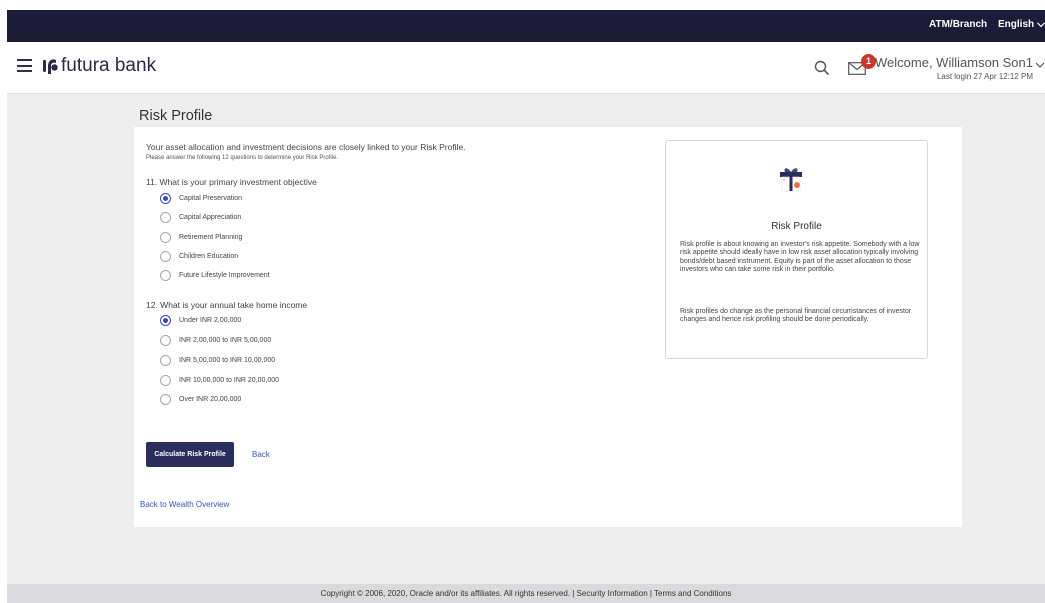 Image resolution: width=1045 pixels, height=603 pixels. What do you see at coordinates (229, 380) in the screenshot?
I see `option-label: INR 10,00,000 to INR 20,00,000` at bounding box center [229, 380].